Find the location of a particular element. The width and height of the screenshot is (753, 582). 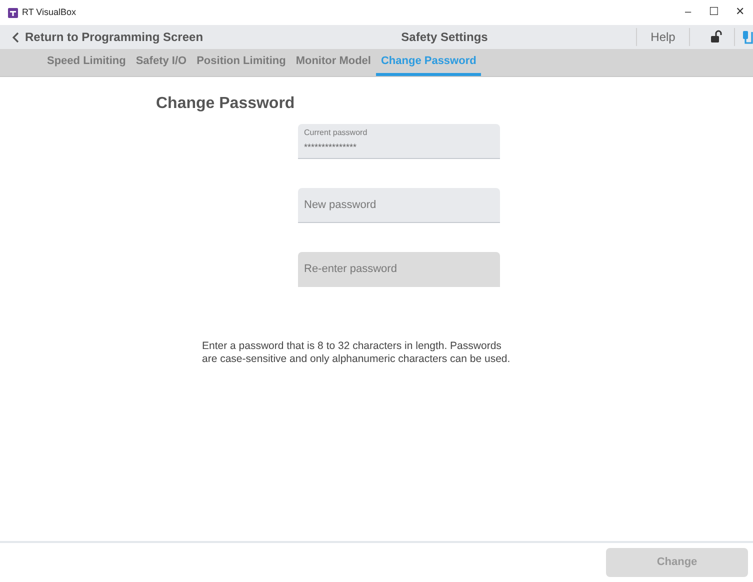

app-logo-icon is located at coordinates (13, 13).